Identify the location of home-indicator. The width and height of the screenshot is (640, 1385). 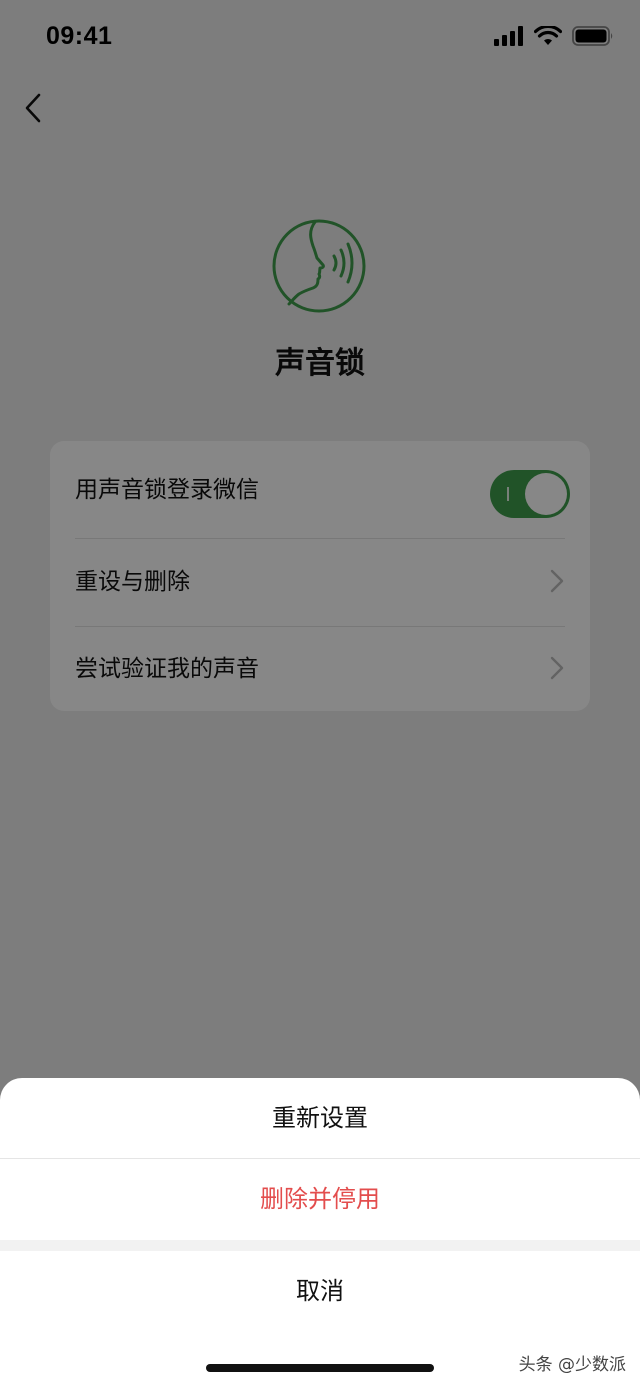
(320, 1368).